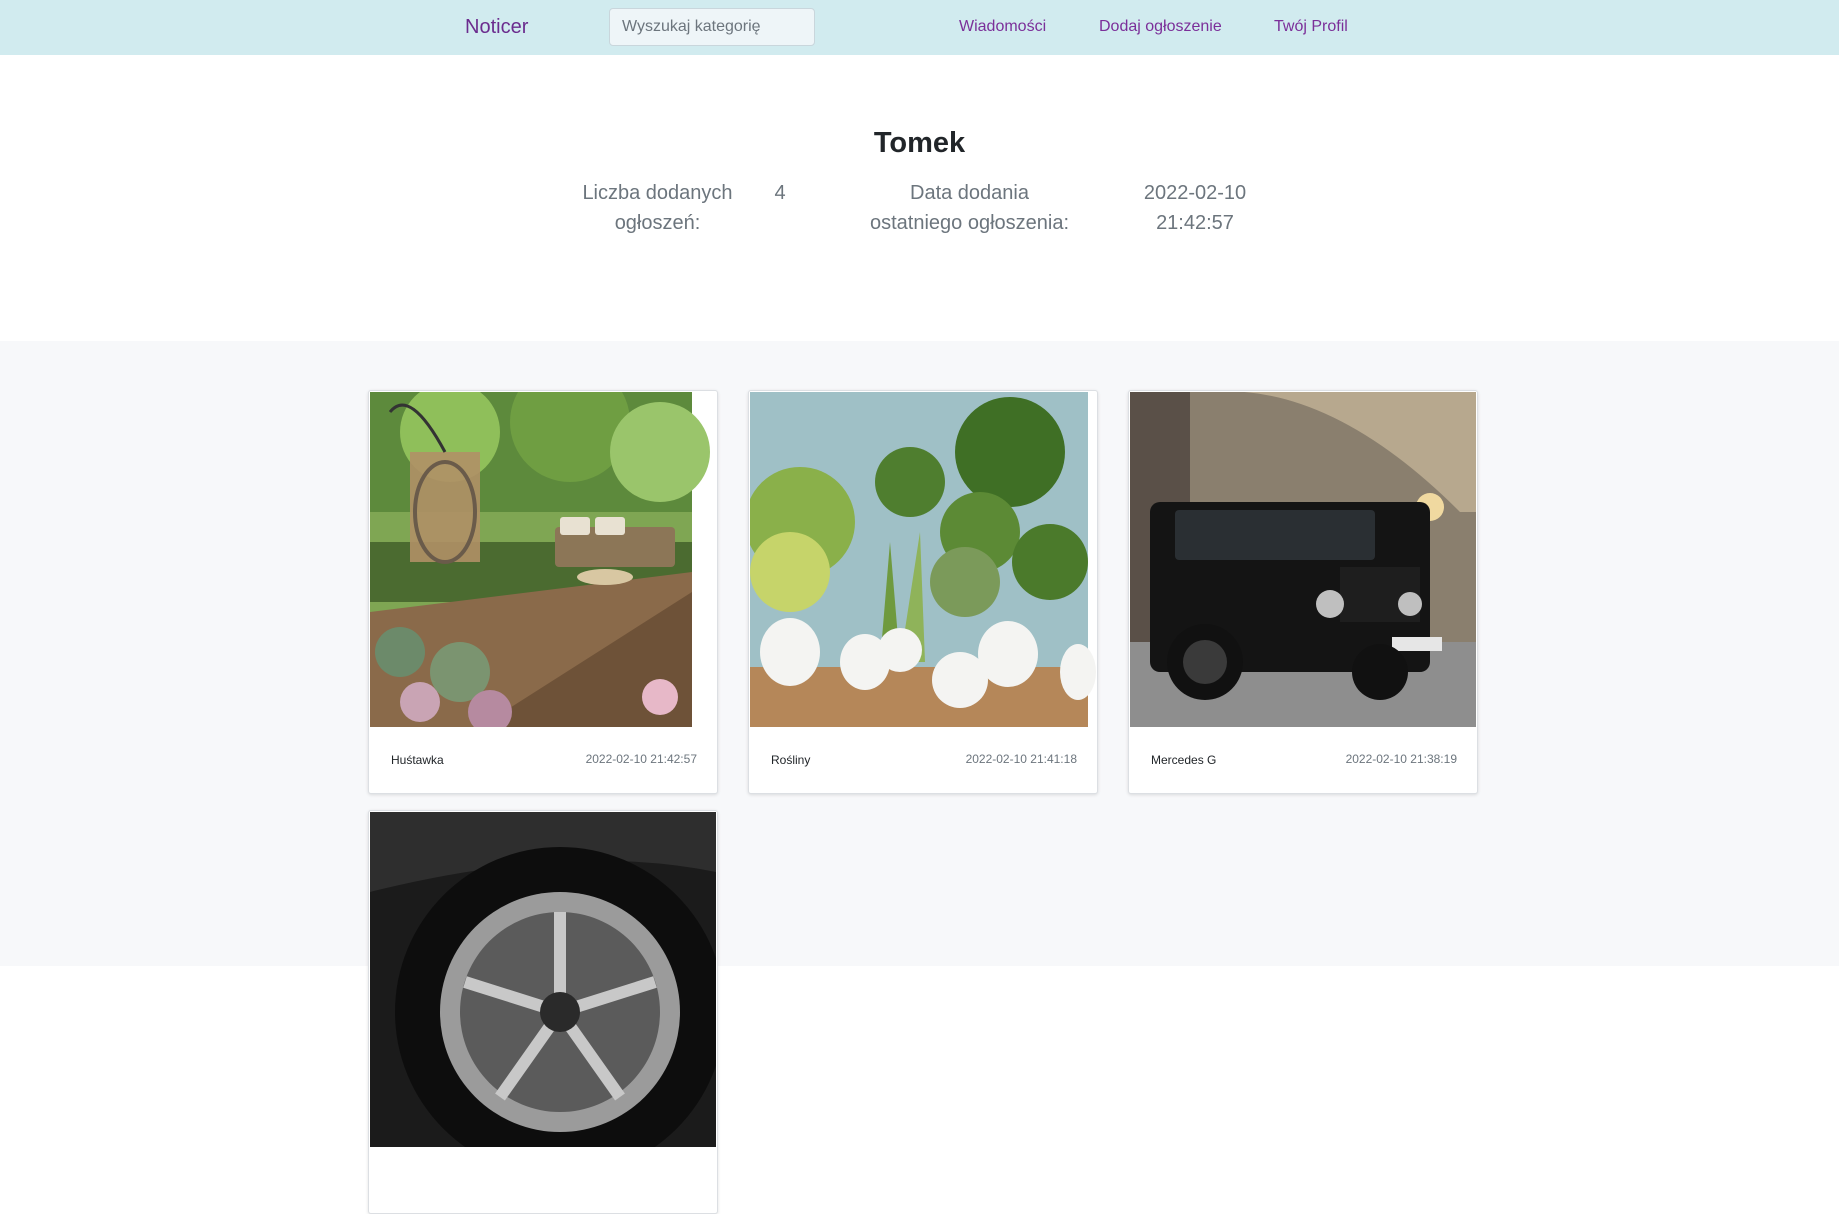  What do you see at coordinates (790, 760) in the screenshot?
I see `listing-title: Rośliny` at bounding box center [790, 760].